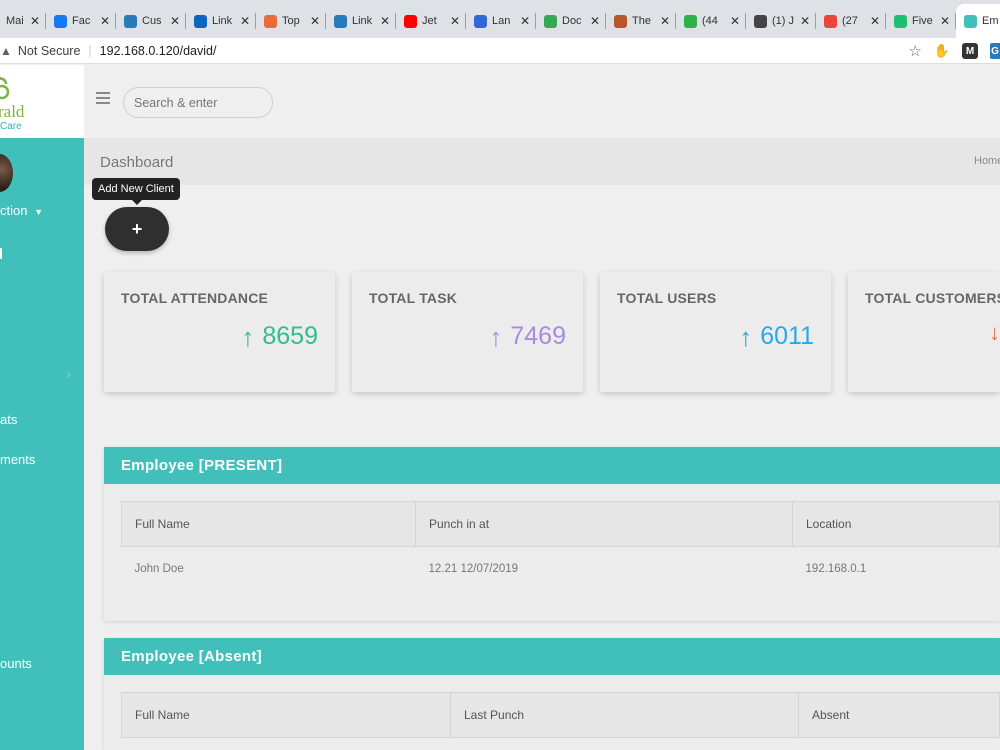 The width and height of the screenshot is (1000, 750). What do you see at coordinates (924, 332) in the screenshot?
I see `stat-card-customers: TOTAL CUSTOMERS ↓` at bounding box center [924, 332].